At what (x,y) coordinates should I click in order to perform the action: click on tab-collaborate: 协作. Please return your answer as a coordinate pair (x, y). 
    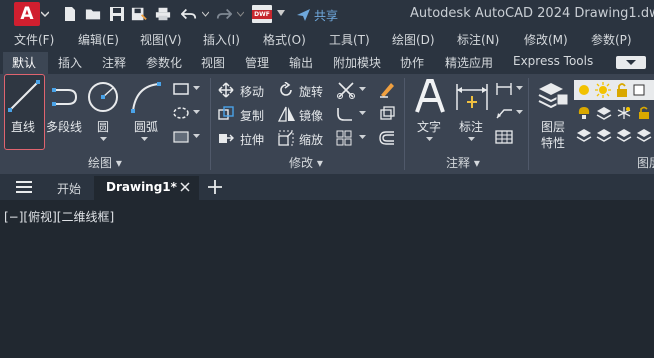
    Looking at the image, I should click on (412, 62).